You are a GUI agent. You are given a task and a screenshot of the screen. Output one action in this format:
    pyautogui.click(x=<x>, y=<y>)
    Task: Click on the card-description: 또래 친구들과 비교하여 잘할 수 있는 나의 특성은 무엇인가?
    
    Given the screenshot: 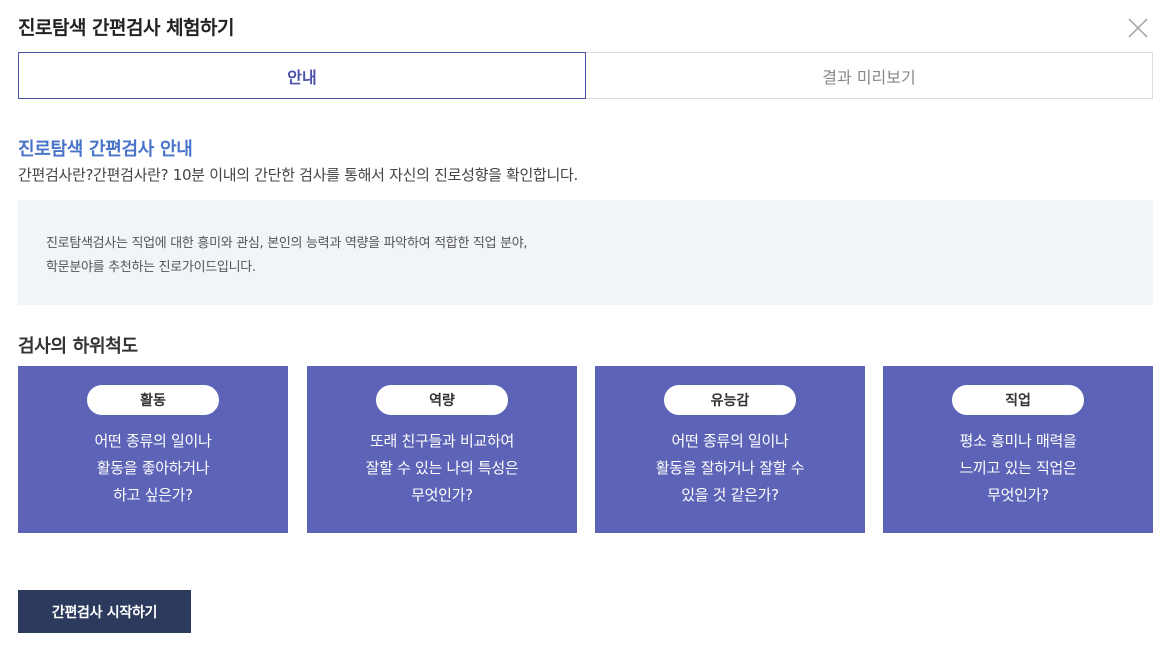 What is the action you would take?
    pyautogui.click(x=442, y=468)
    